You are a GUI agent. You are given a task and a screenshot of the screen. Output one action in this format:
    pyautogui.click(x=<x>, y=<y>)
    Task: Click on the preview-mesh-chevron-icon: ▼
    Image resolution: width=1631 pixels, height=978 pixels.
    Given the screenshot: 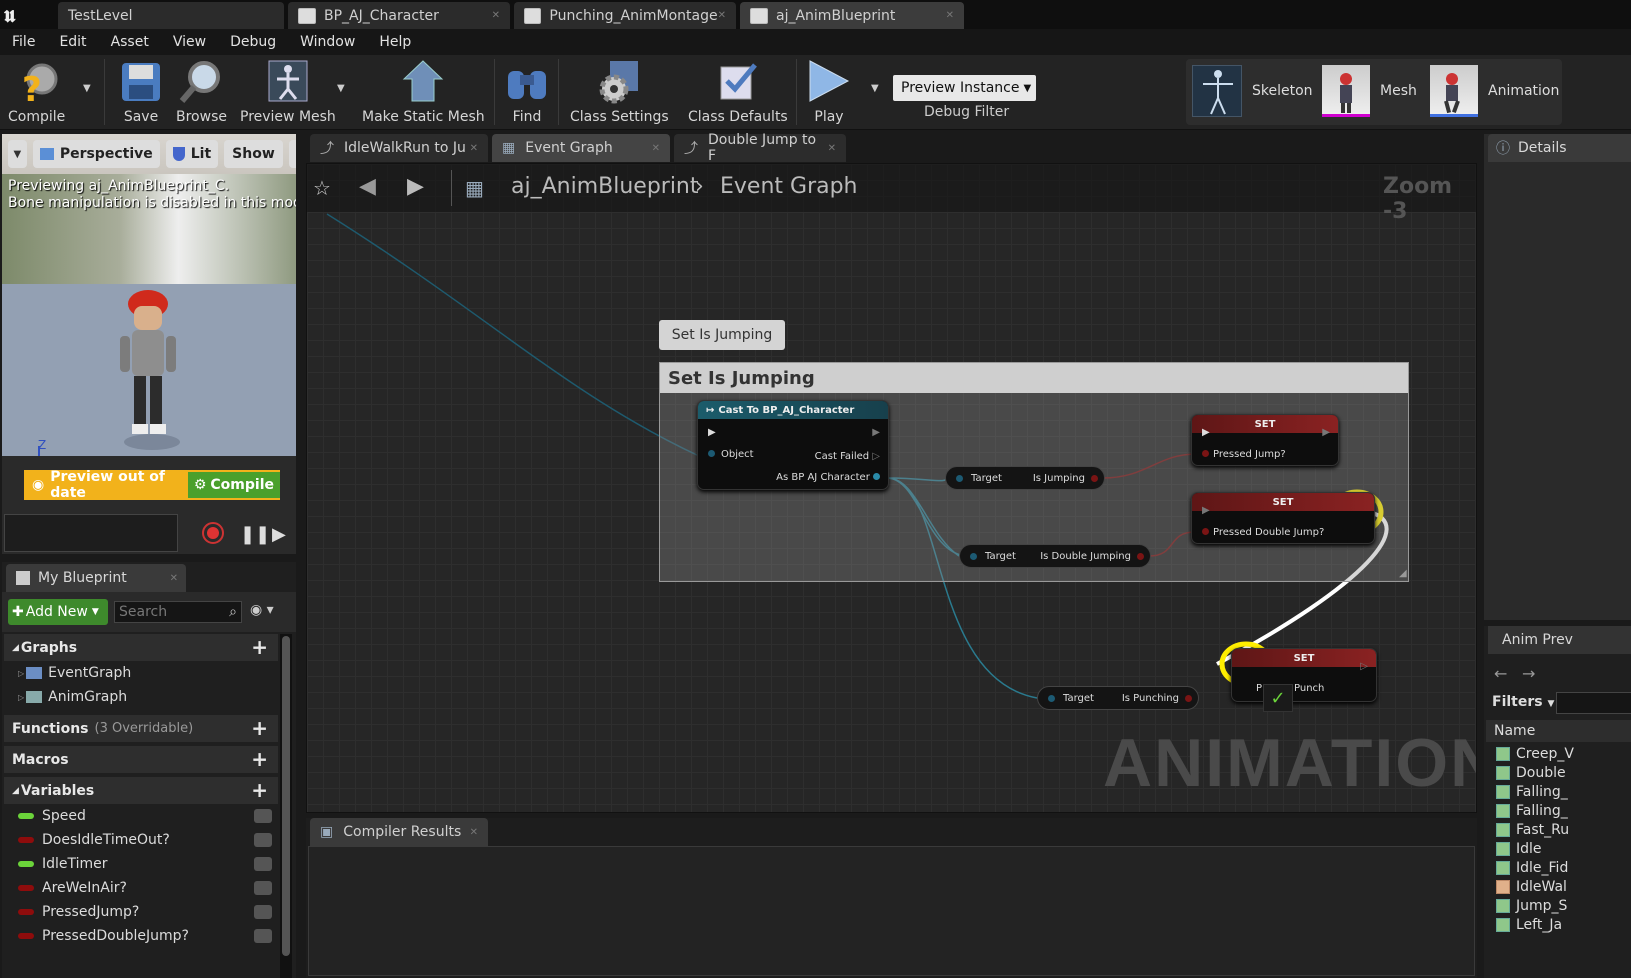 What is the action you would take?
    pyautogui.click(x=341, y=88)
    